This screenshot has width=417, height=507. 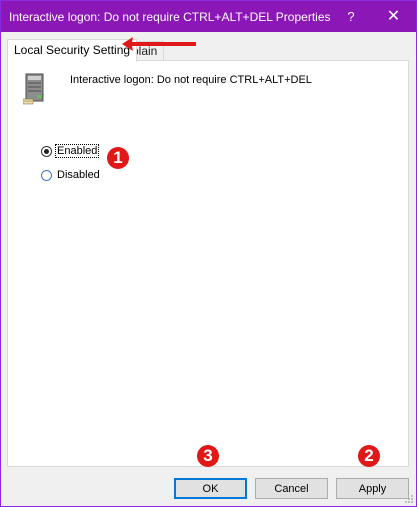 What do you see at coordinates (78, 175) in the screenshot?
I see `disabled-label: Disabled` at bounding box center [78, 175].